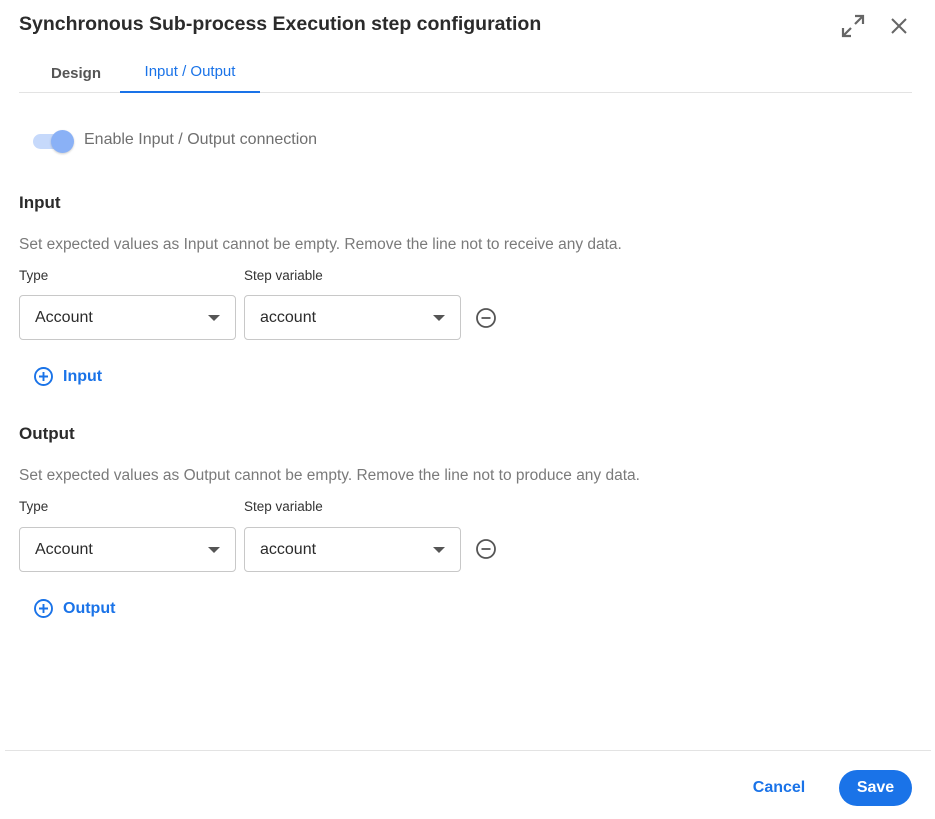 Image resolution: width=935 pixels, height=819 pixels. What do you see at coordinates (875, 788) in the screenshot?
I see `save-button: Save` at bounding box center [875, 788].